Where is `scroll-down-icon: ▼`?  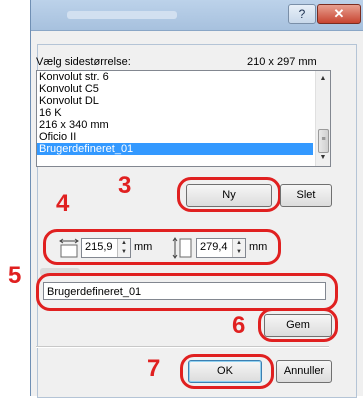
scroll-down-icon: ▼ is located at coordinates (323, 158).